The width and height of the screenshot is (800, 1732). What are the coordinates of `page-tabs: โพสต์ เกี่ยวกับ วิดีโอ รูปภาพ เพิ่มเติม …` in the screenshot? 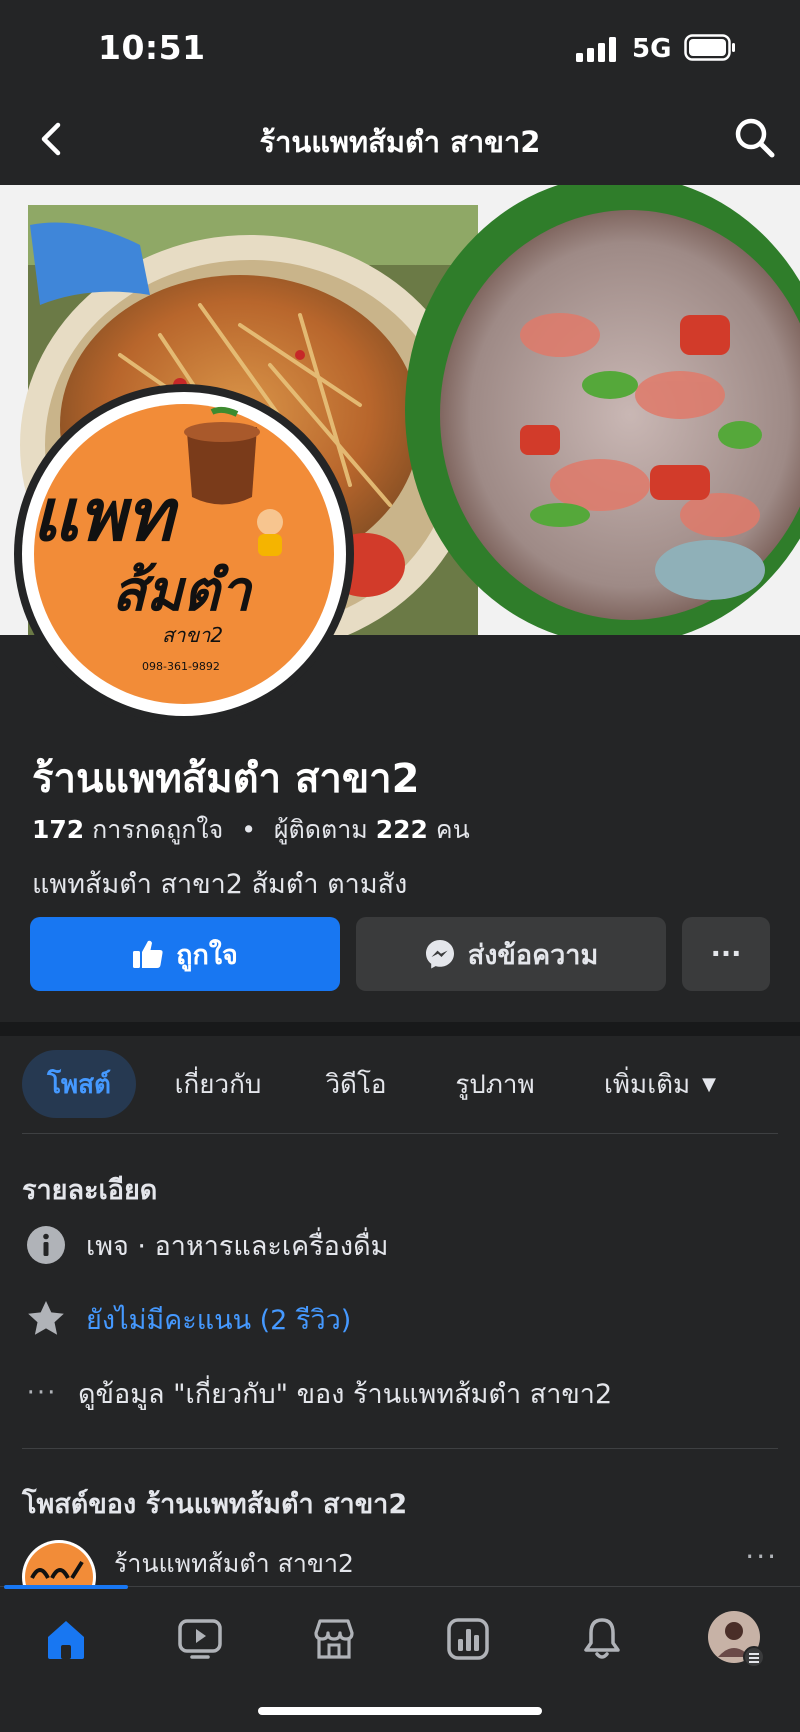 It's located at (400, 1084).